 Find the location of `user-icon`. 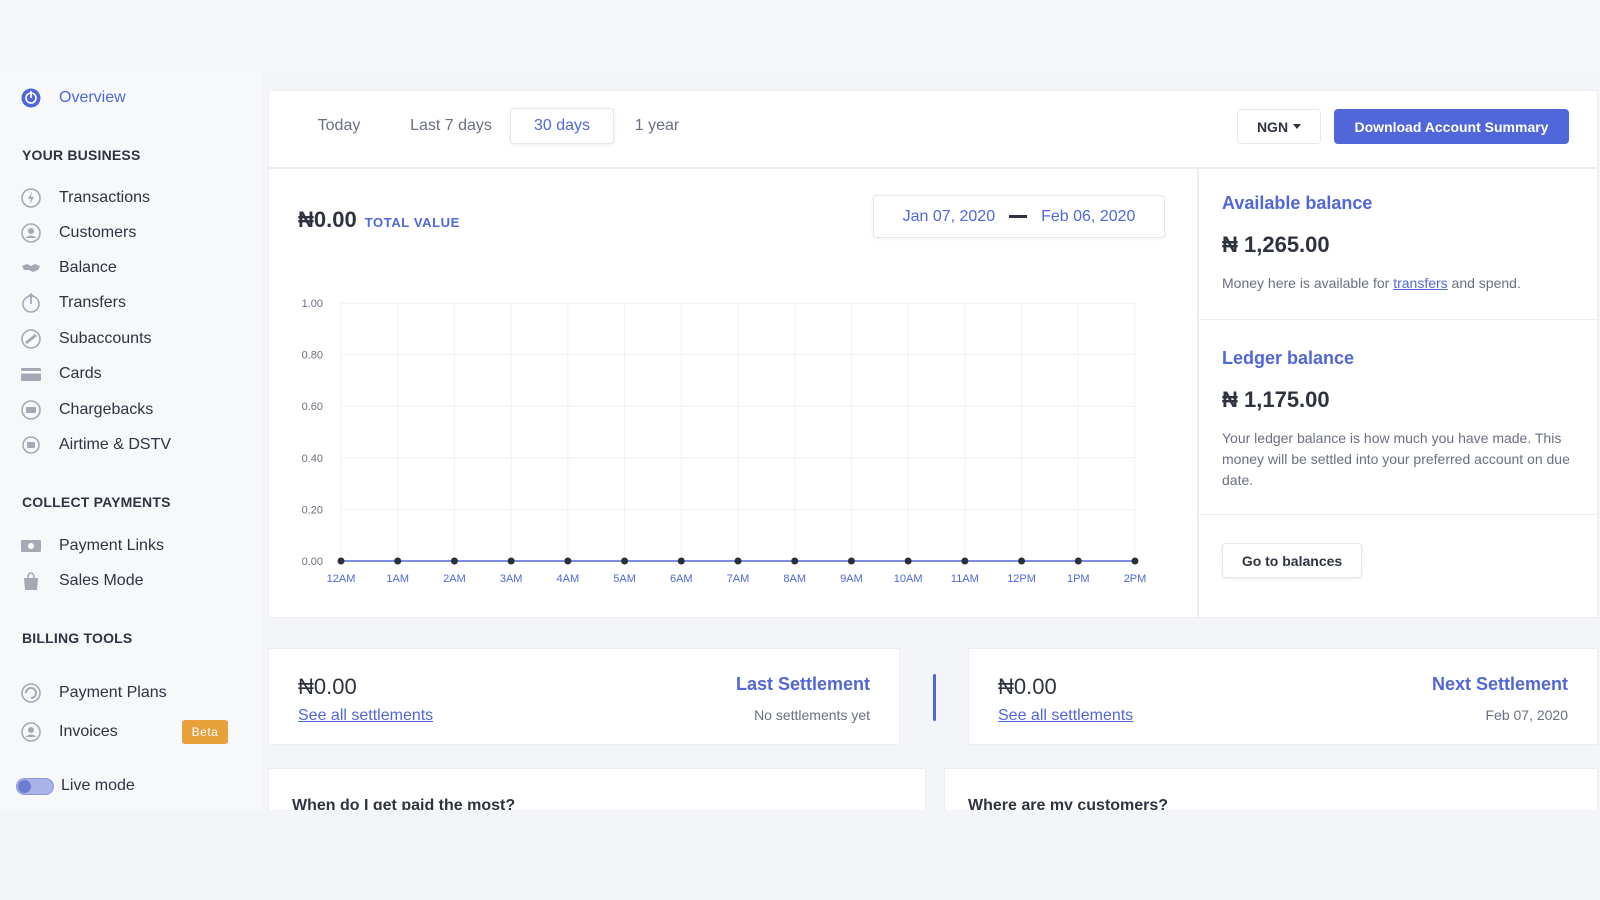

user-icon is located at coordinates (31, 233).